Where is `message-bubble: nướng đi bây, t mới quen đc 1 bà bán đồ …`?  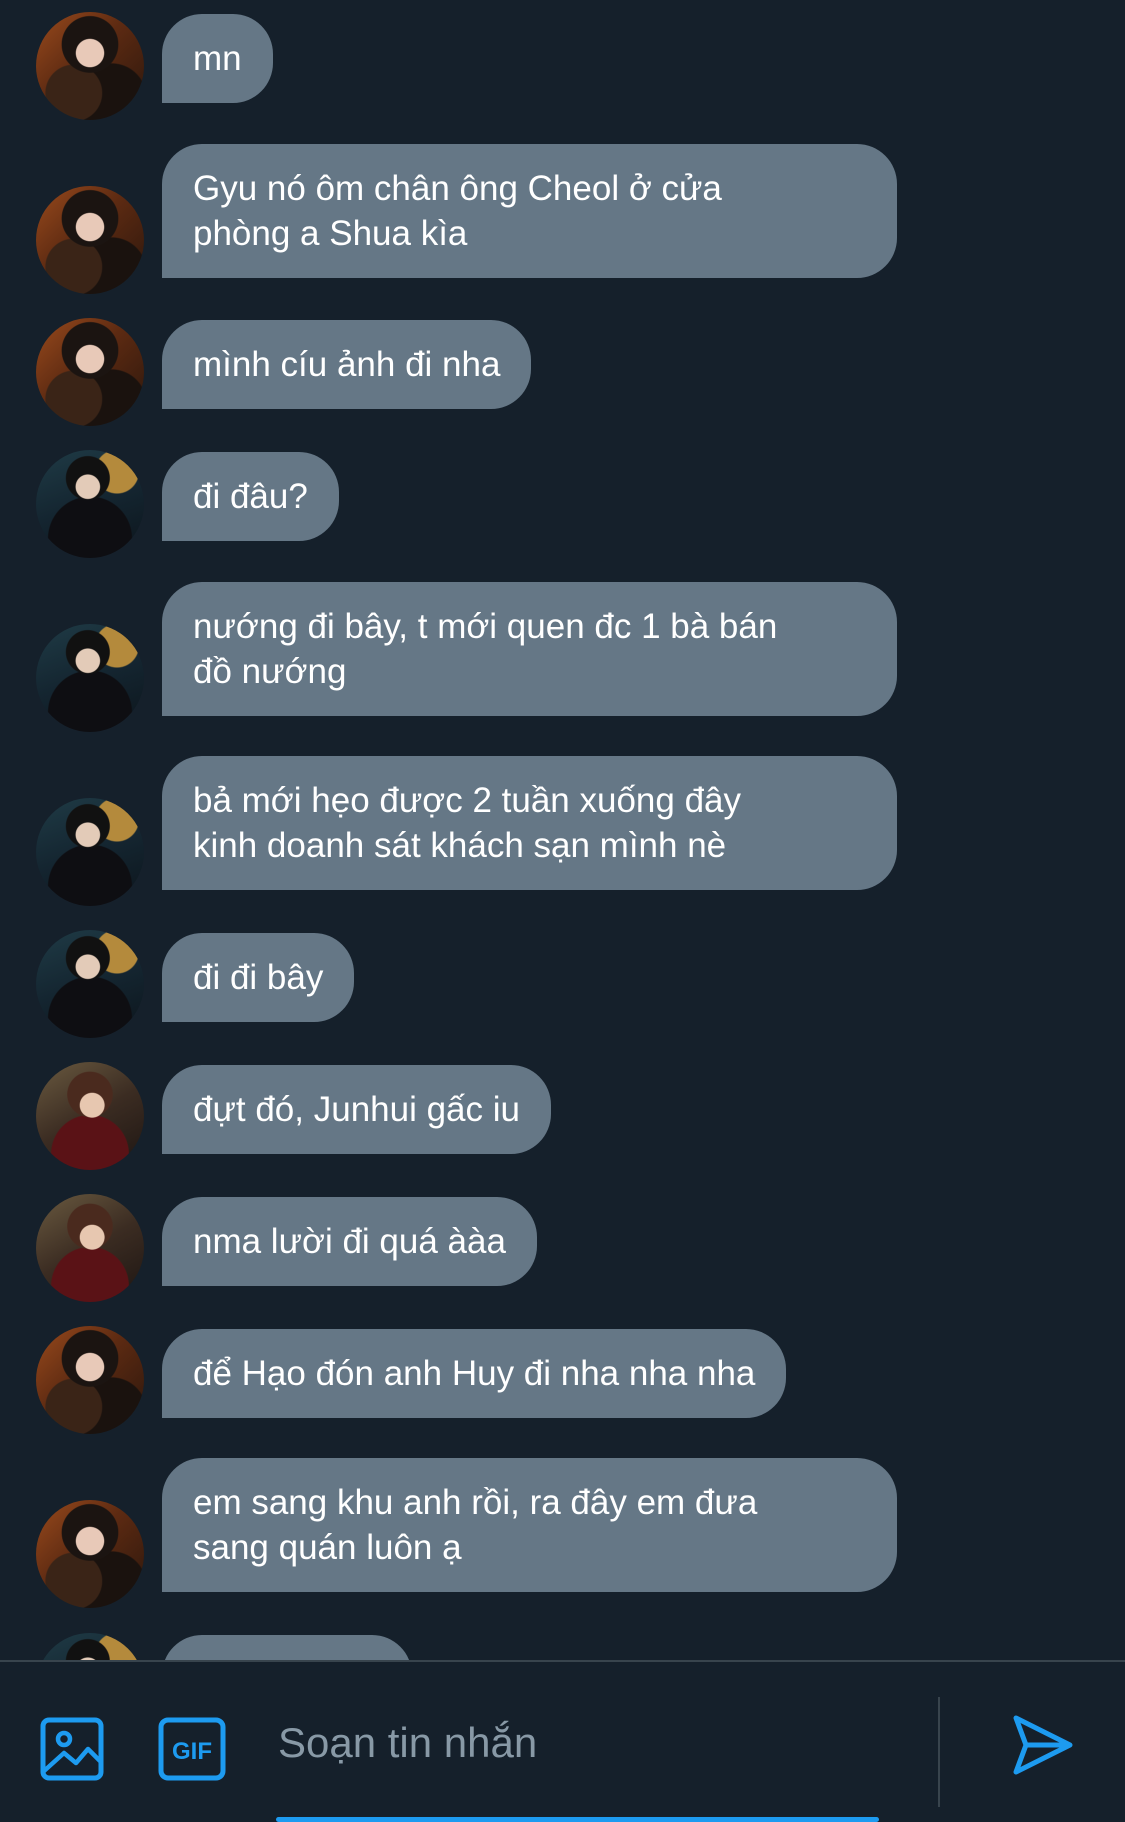 message-bubble: nướng đi bây, t mới quen đc 1 bà bán đồ … is located at coordinates (529, 649).